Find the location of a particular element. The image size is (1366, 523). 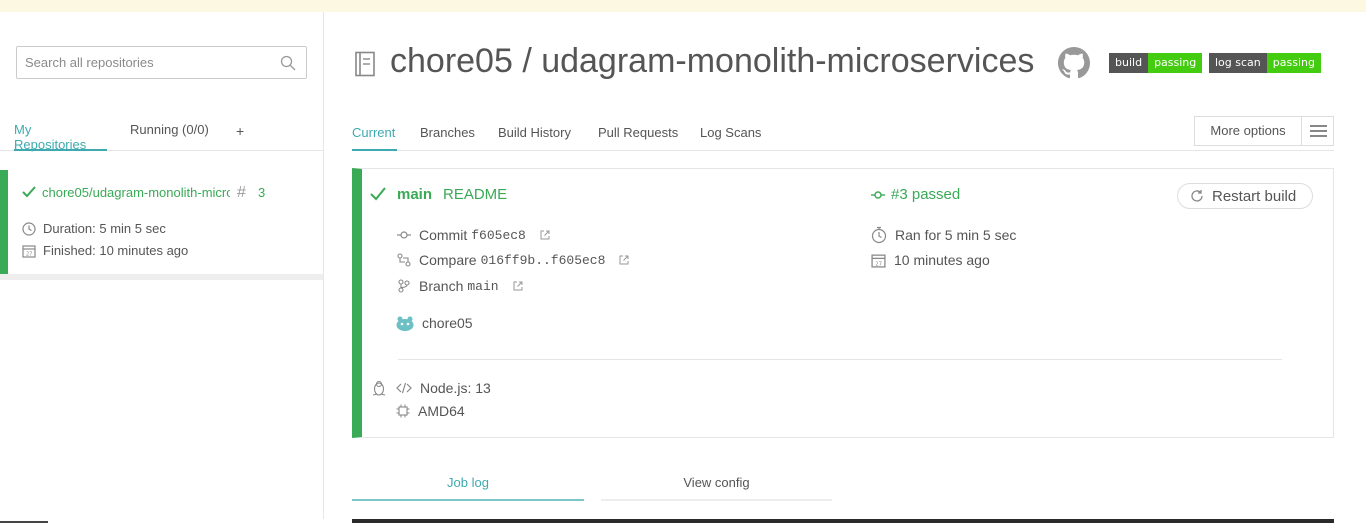

tab-pull-requests: Pull Requests is located at coordinates (638, 138).